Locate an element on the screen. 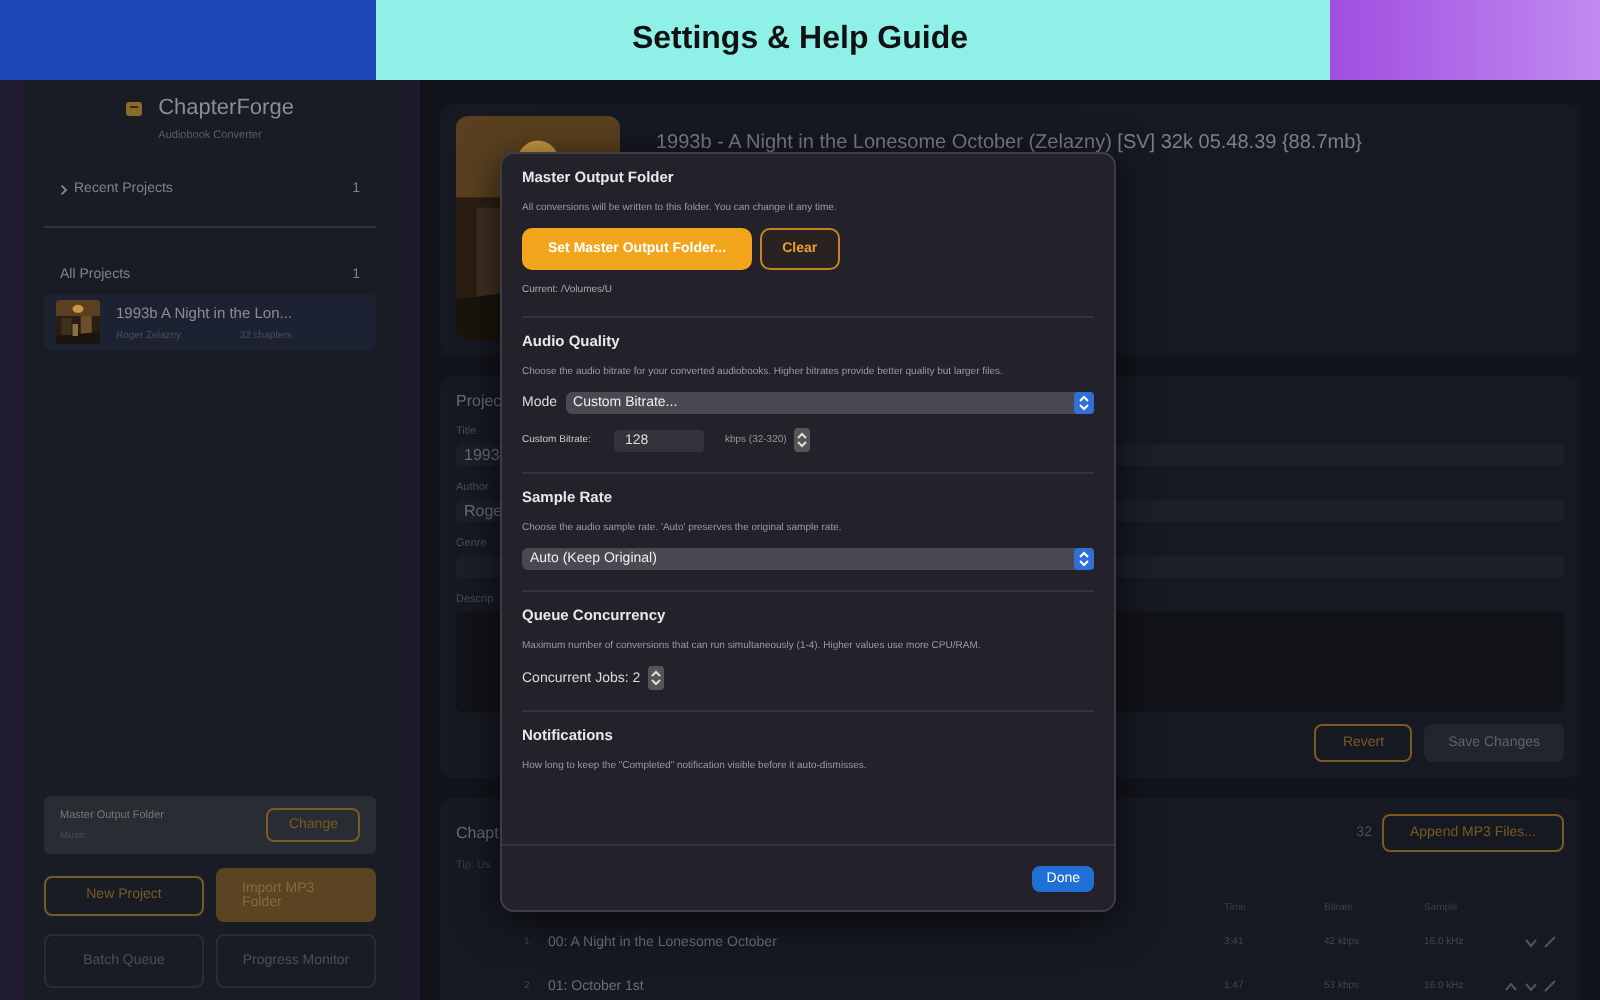  chevron-right-icon is located at coordinates (64, 189).